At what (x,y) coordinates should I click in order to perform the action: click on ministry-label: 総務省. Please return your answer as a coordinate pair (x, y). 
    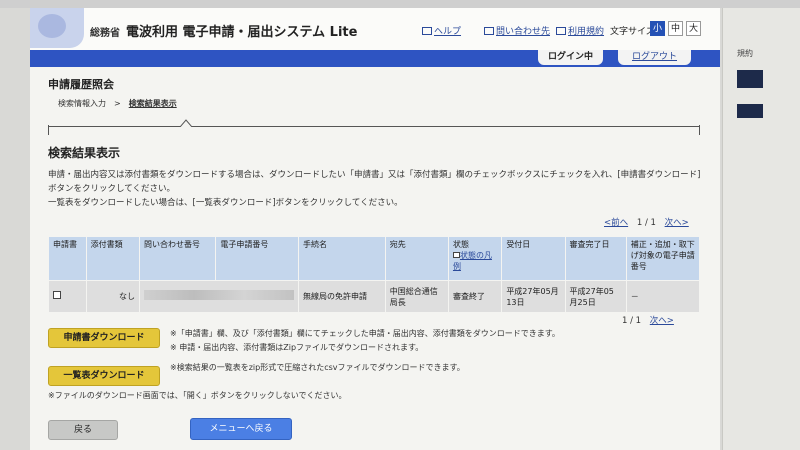
    Looking at the image, I should click on (105, 33).